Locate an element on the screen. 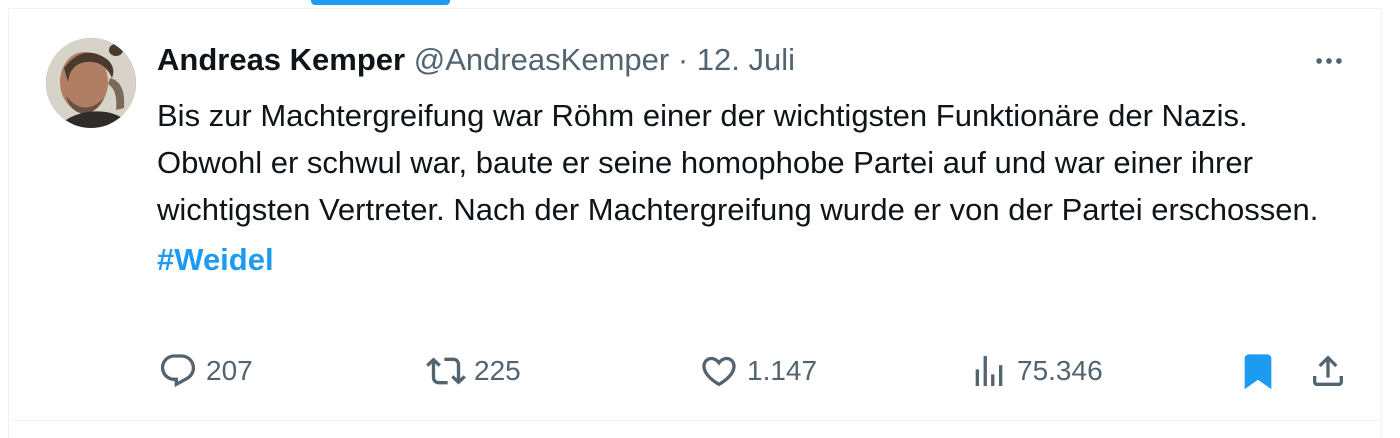 This screenshot has width=1400, height=438. repost-count: 225 is located at coordinates (497, 370).